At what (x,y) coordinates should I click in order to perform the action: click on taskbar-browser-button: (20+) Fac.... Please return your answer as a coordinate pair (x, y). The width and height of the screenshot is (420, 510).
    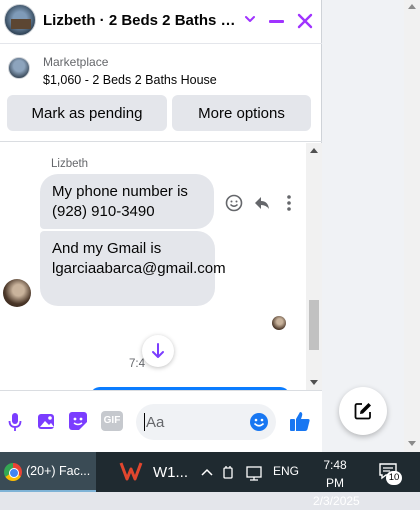
    Looking at the image, I should click on (48, 472).